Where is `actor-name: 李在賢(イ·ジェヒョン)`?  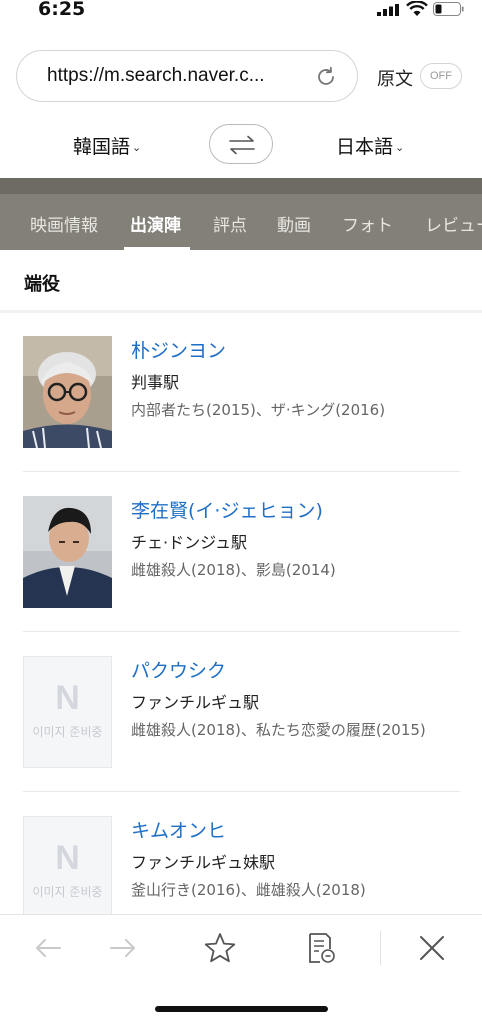 actor-name: 李在賢(イ·ジェヒョン) is located at coordinates (227, 509).